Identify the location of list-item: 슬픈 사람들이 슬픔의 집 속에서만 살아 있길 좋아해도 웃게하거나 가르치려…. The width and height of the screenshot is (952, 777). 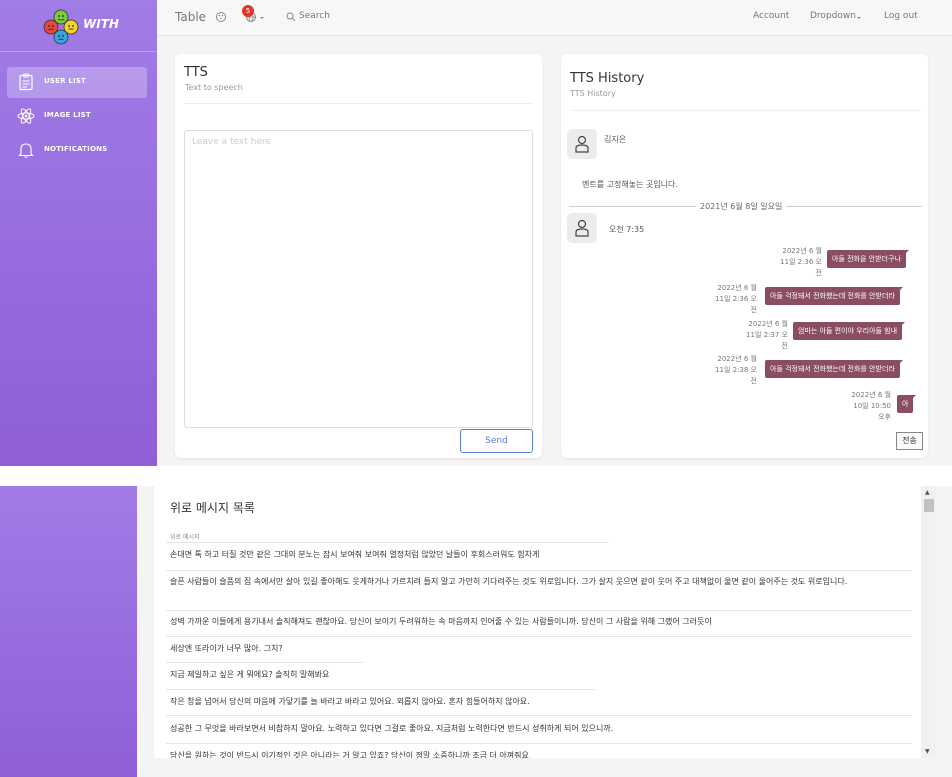
(540, 582).